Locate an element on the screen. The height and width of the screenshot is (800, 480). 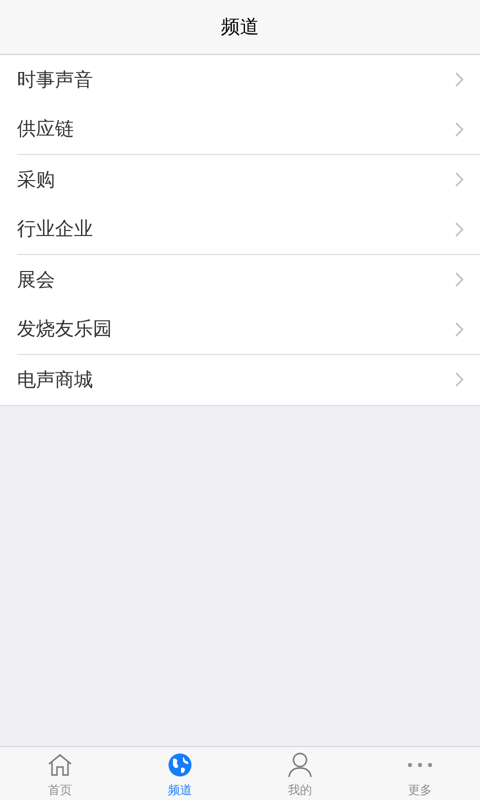
channel-row: 发烧友乐园 is located at coordinates (248, 329).